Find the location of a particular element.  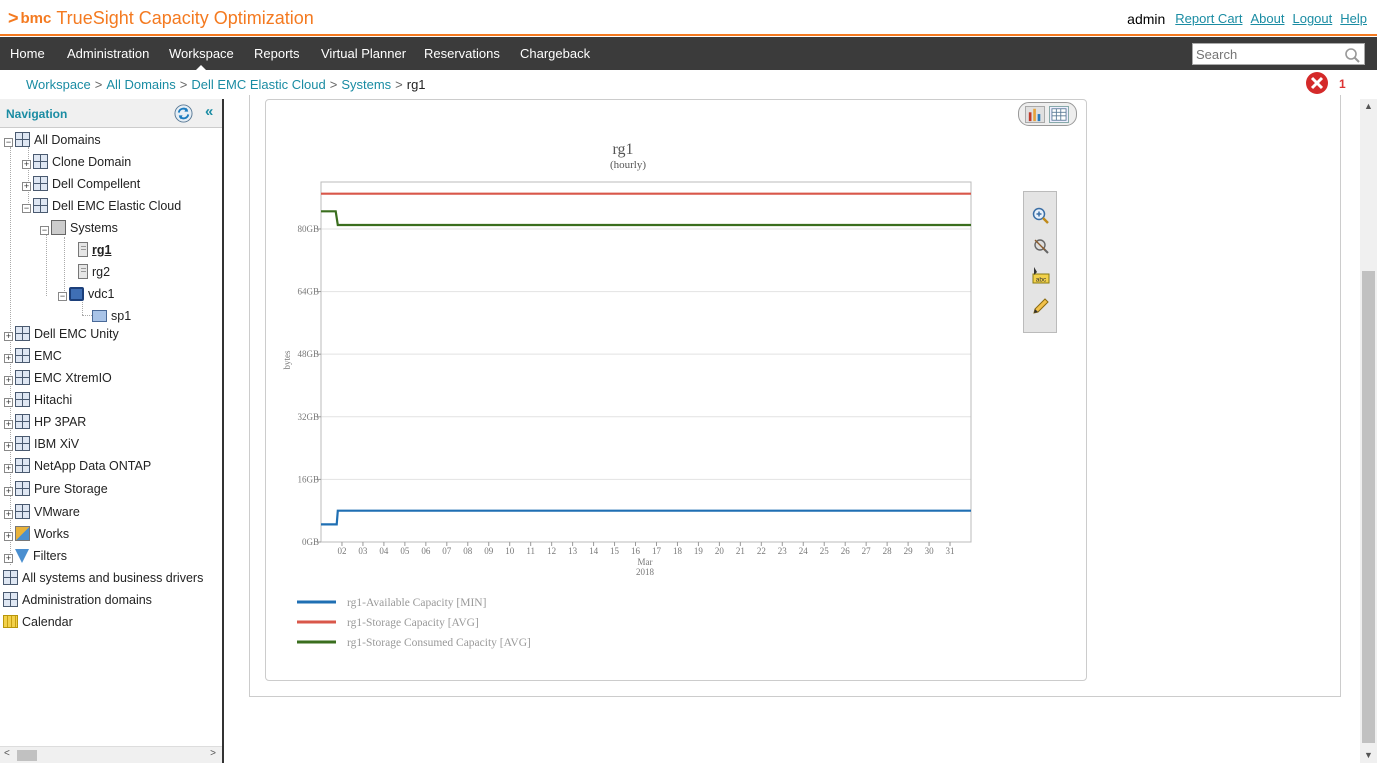

y-tick-label: 48GB is located at coordinates (308, 354).